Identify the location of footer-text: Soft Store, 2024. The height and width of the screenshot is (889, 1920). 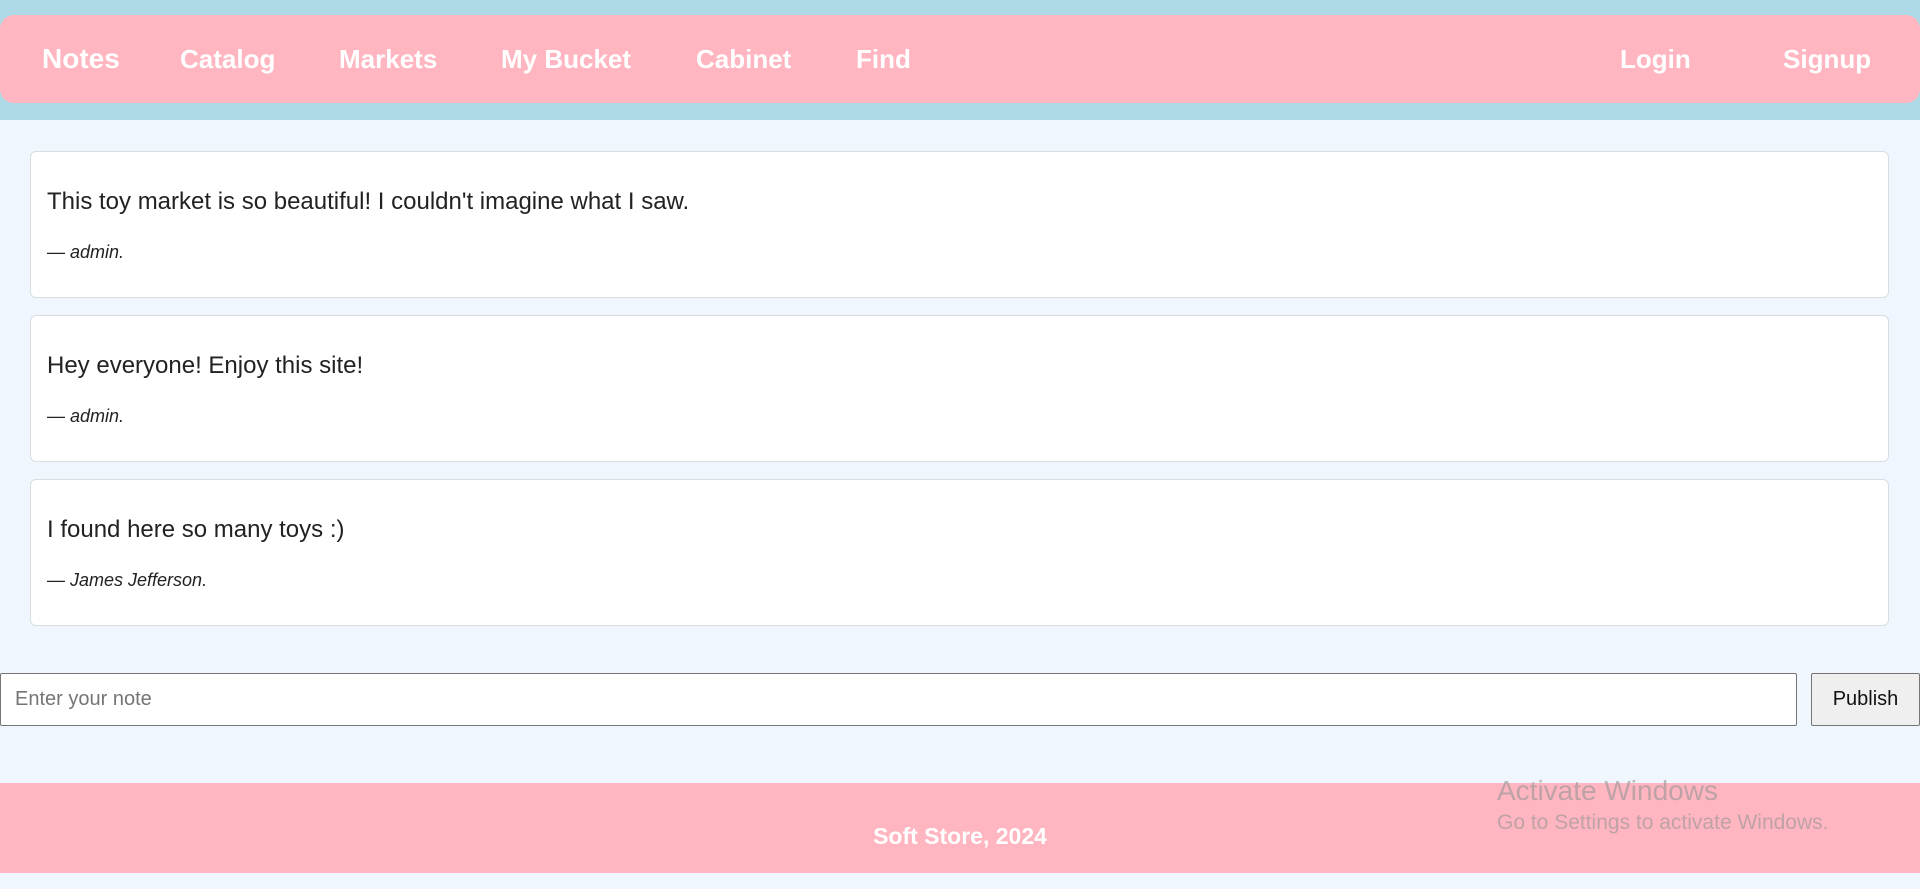
(960, 836).